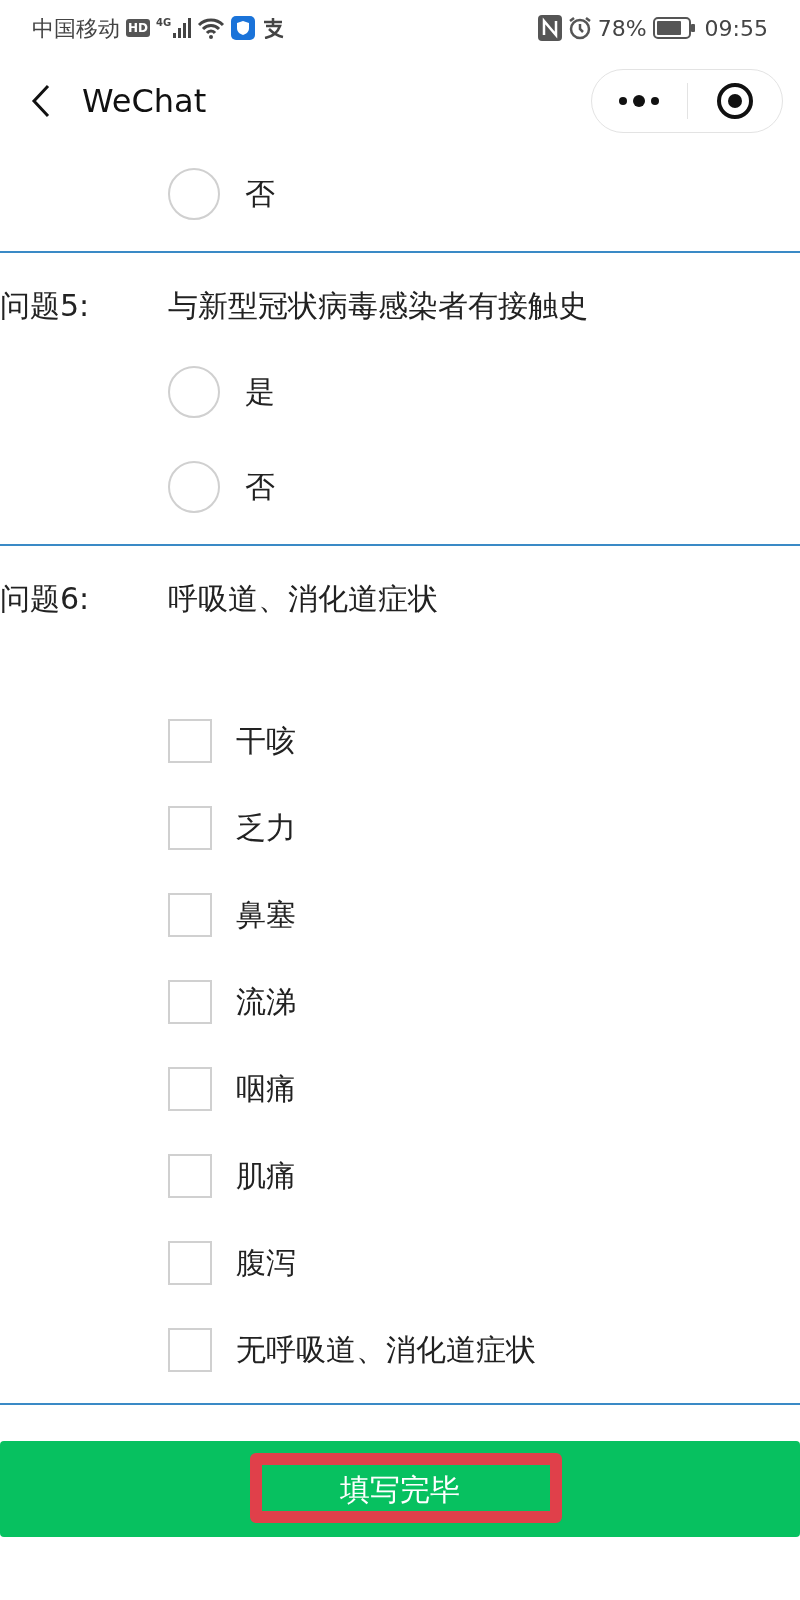 The width and height of the screenshot is (800, 1600). What do you see at coordinates (243, 28) in the screenshot?
I see `shield-icon` at bounding box center [243, 28].